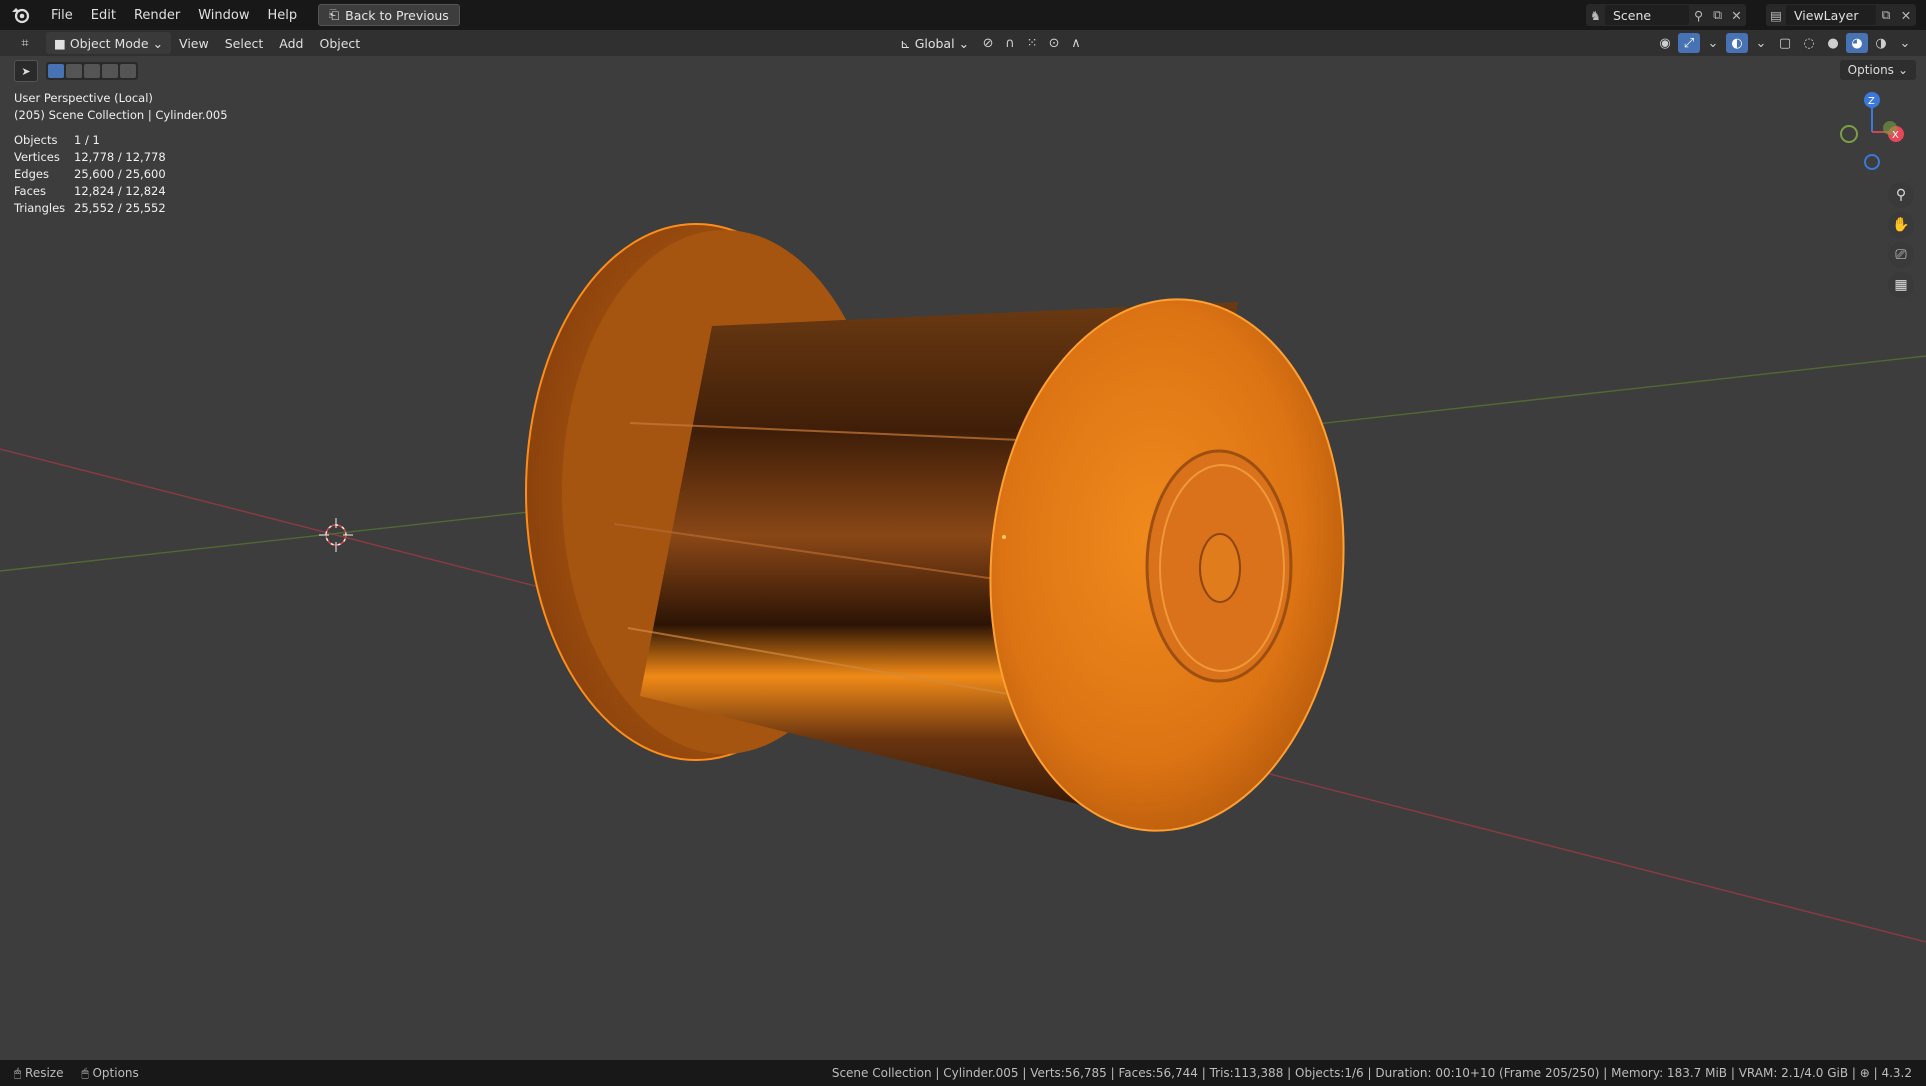 The width and height of the screenshot is (1926, 1086). What do you see at coordinates (1901, 195) in the screenshot?
I see `zoom-icon: ⚲` at bounding box center [1901, 195].